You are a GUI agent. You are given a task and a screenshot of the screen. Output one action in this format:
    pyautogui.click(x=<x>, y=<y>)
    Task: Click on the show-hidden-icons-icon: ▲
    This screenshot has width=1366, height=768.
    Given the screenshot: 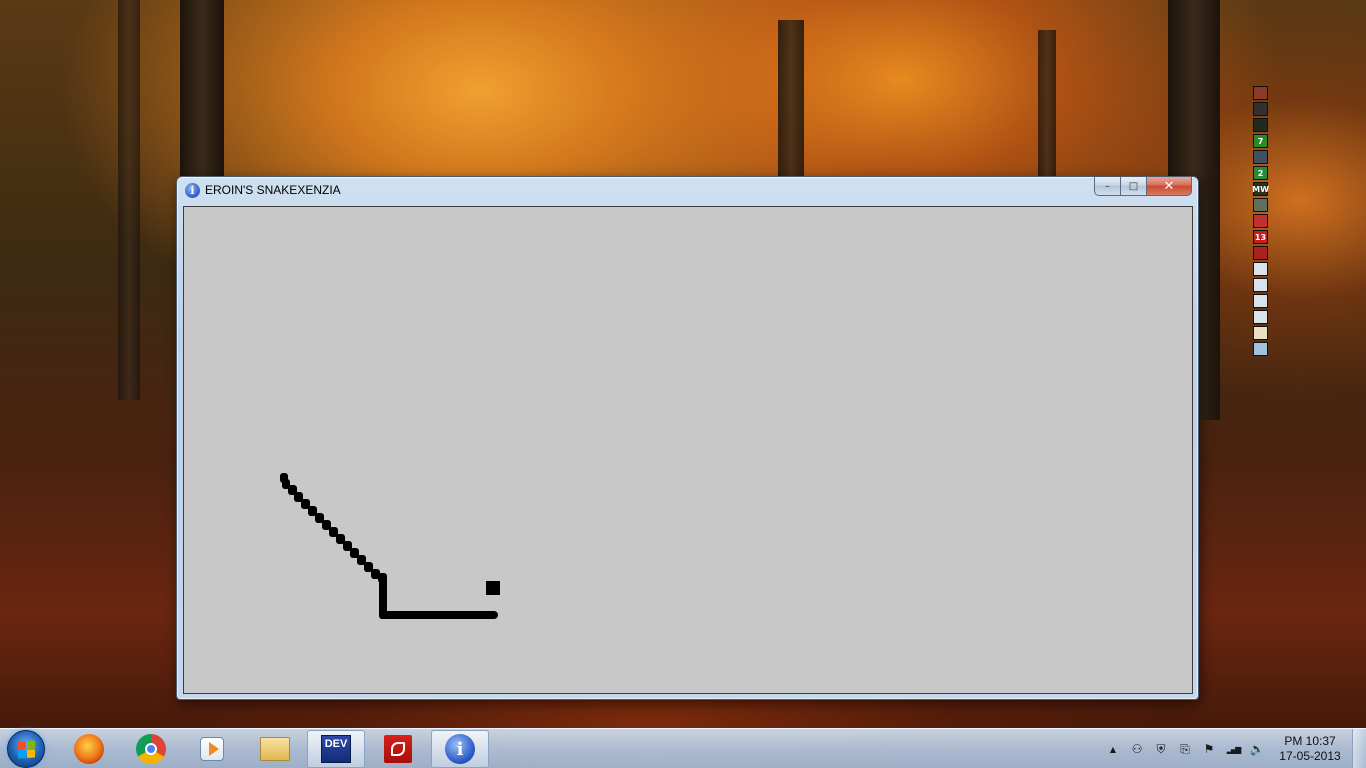 What is the action you would take?
    pyautogui.click(x=1113, y=749)
    